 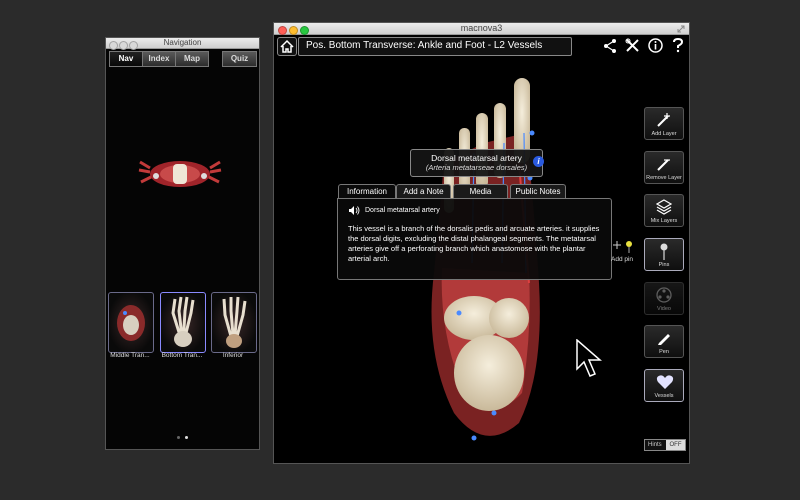 What do you see at coordinates (476, 167) in the screenshot?
I see `structure-latin-name: (Arteria metatarseae dorsales)` at bounding box center [476, 167].